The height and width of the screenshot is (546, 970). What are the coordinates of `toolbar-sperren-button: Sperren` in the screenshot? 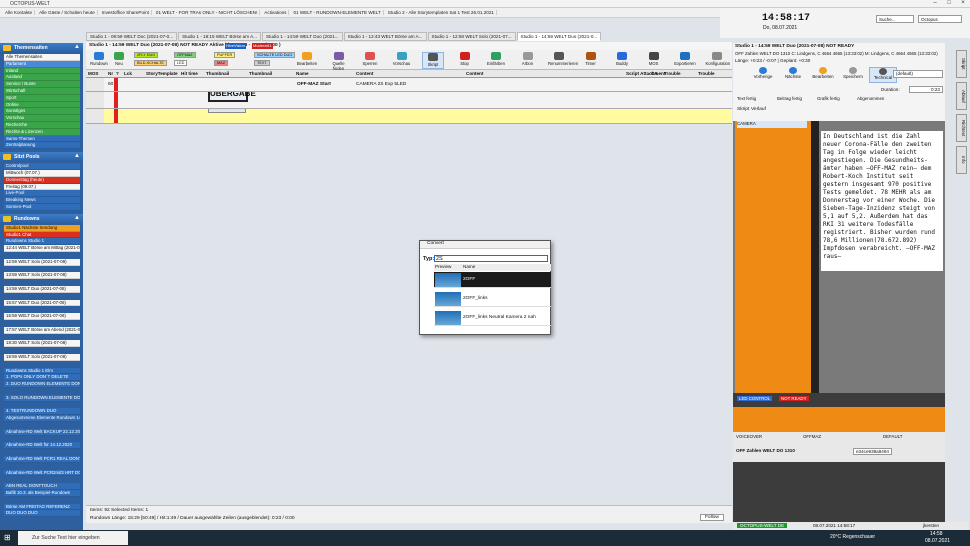 It's located at (370, 60).